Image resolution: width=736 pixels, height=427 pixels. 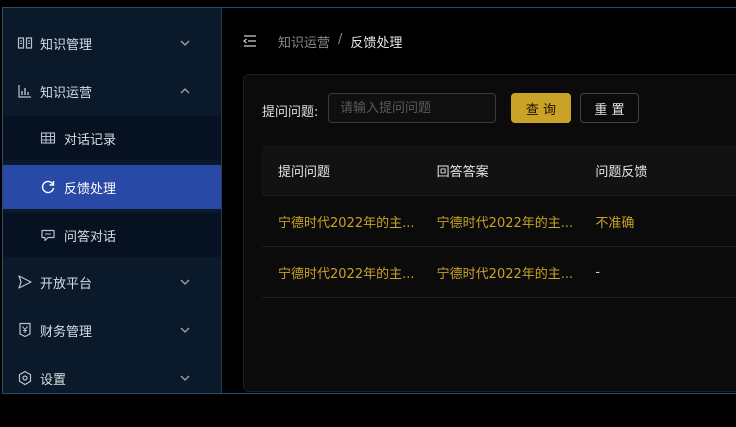 I want to click on gear-icon, so click(x=25, y=378).